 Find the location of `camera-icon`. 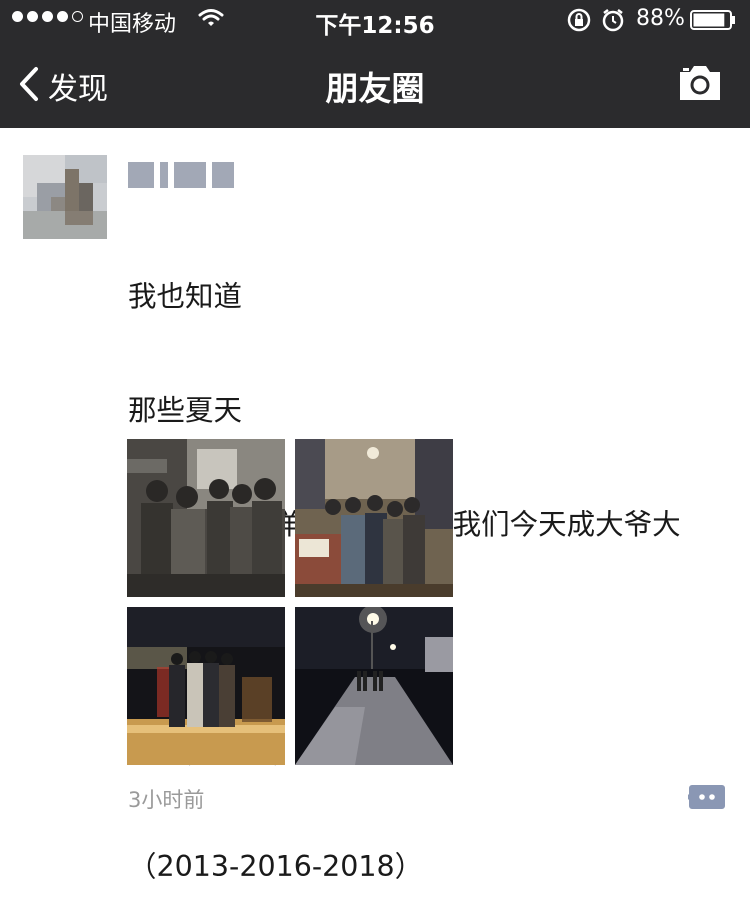

camera-icon is located at coordinates (700, 87).